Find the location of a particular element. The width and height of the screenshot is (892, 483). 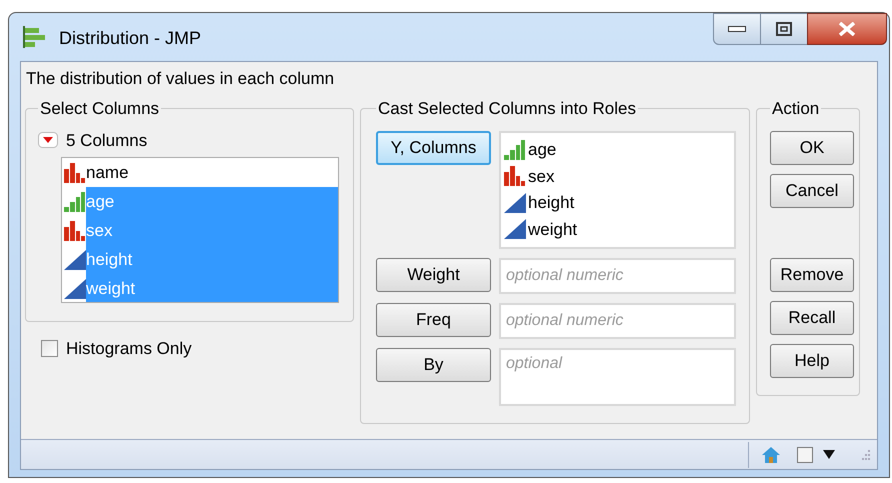

minimize-button is located at coordinates (737, 29).